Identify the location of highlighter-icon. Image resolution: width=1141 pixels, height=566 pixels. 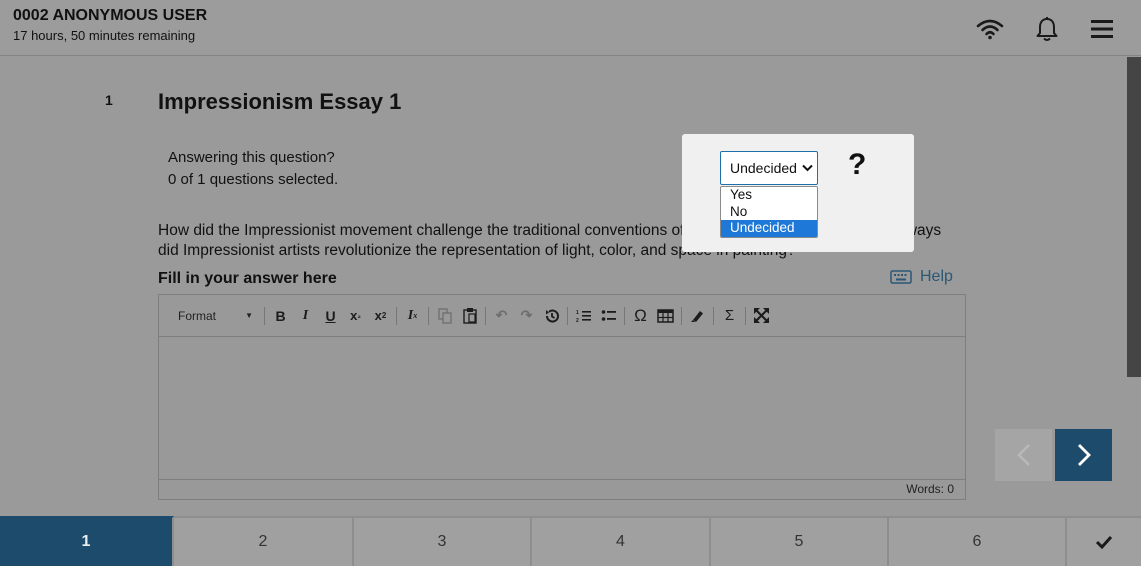
(697, 316).